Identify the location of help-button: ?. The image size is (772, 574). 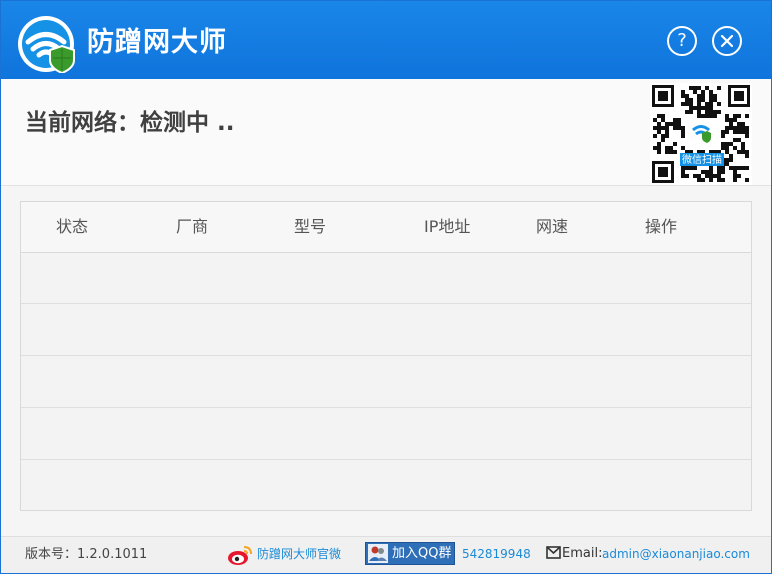
(682, 41).